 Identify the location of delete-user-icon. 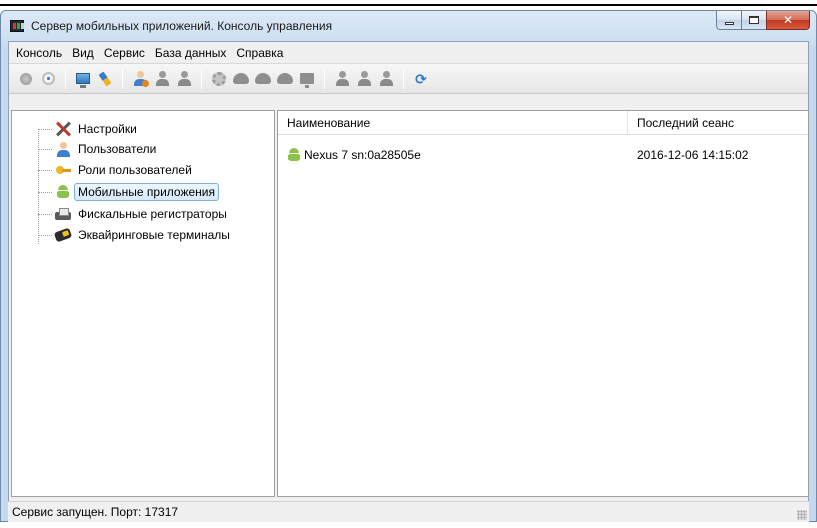
(184, 78).